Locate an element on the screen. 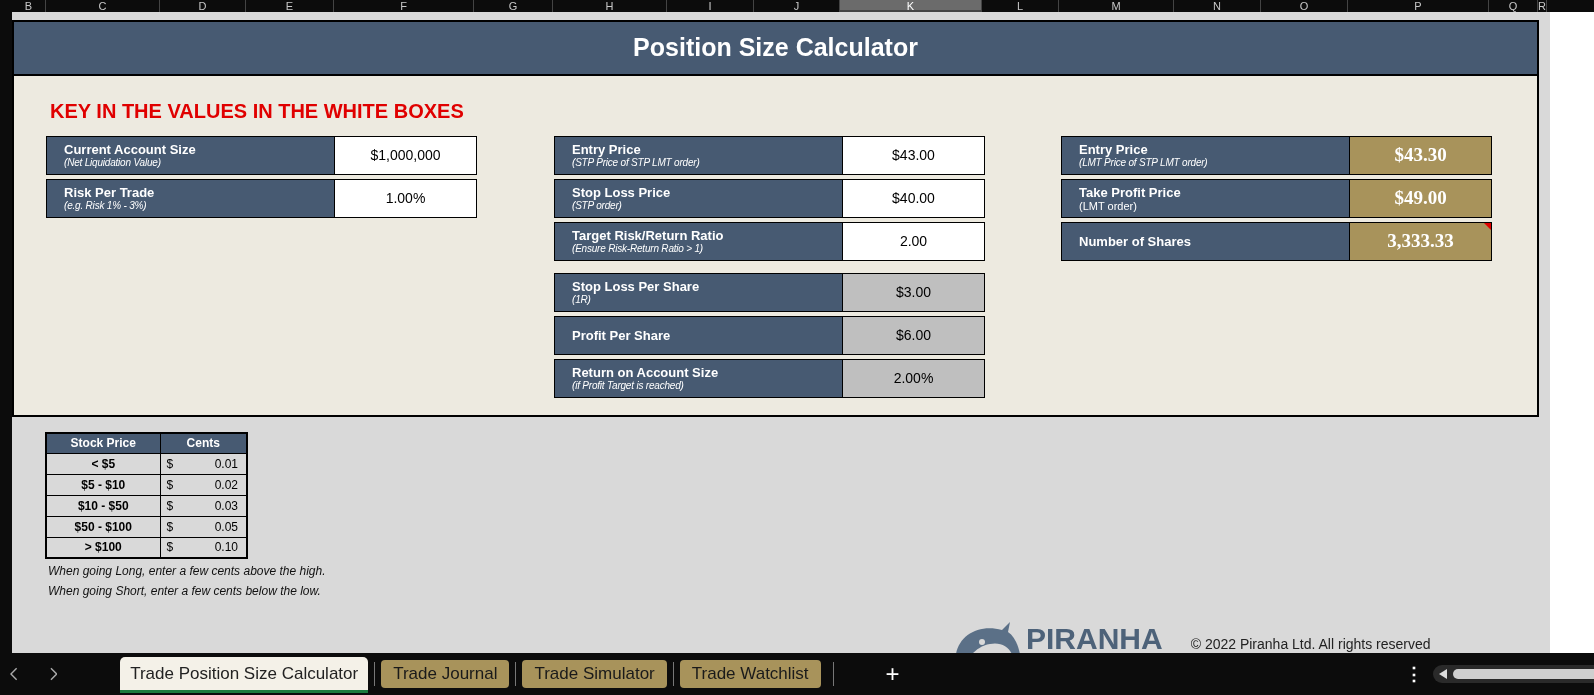 The image size is (1594, 695). window-title: Position Size Calculator is located at coordinates (775, 48).